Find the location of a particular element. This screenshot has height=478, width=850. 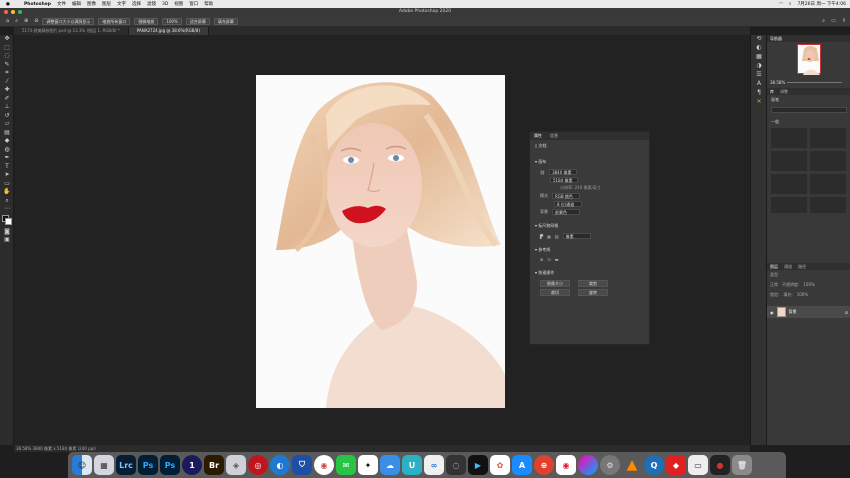

tab-channels: 通道 is located at coordinates (788, 267).